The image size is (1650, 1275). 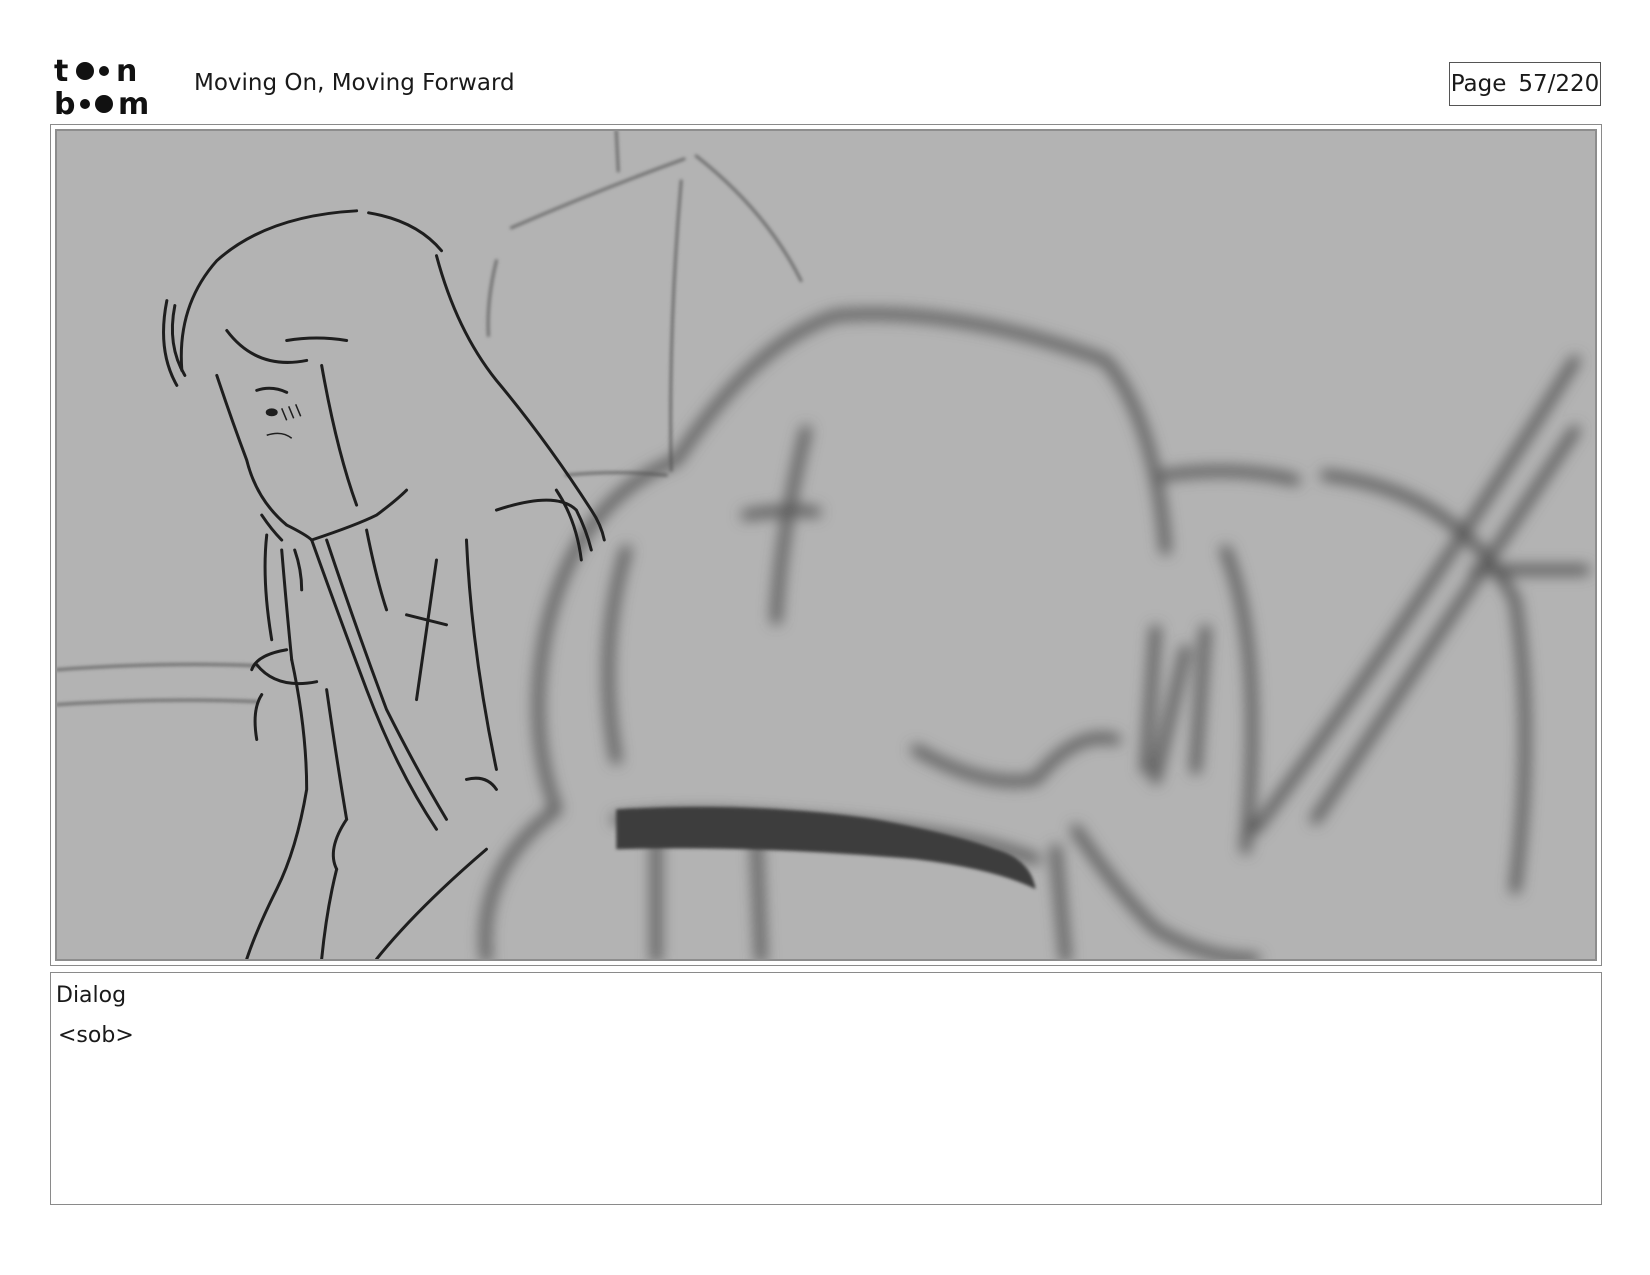 What do you see at coordinates (1478, 84) in the screenshot?
I see `page-label: Page` at bounding box center [1478, 84].